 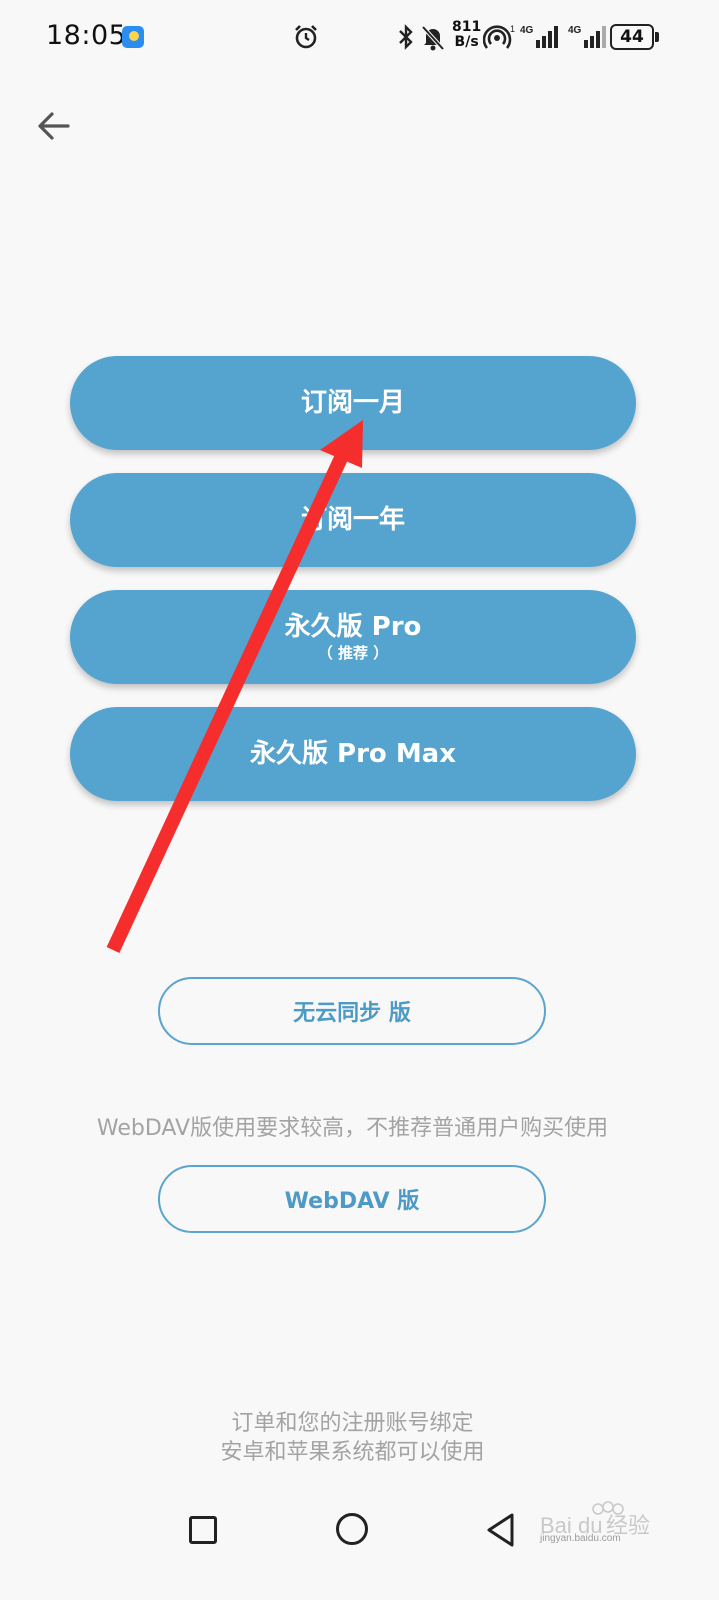 What do you see at coordinates (359, 38) in the screenshot?
I see `status-bar: 18:05 811 B/s 1 4G 4G 44` at bounding box center [359, 38].